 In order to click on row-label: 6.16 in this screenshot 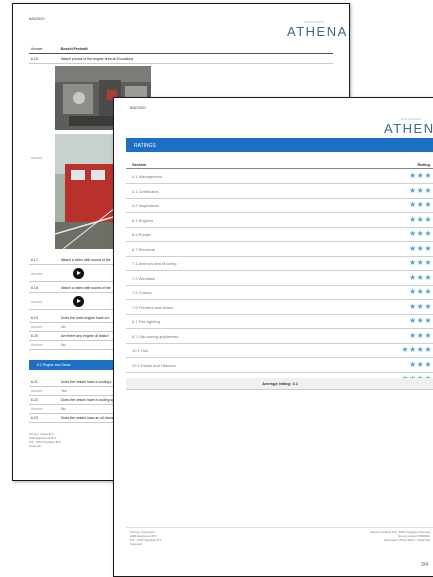, I will do `click(34, 59)`.